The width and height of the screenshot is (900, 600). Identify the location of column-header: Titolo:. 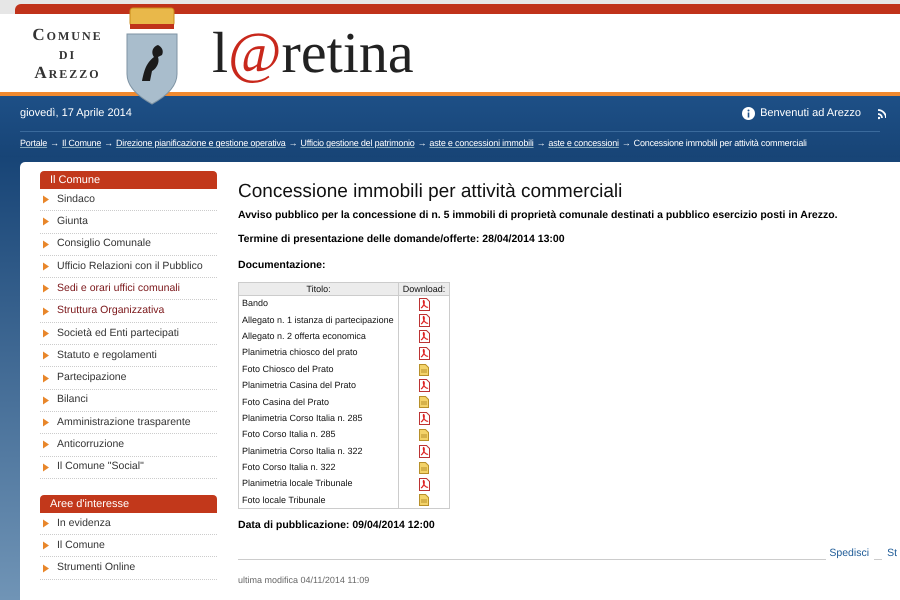
(318, 289).